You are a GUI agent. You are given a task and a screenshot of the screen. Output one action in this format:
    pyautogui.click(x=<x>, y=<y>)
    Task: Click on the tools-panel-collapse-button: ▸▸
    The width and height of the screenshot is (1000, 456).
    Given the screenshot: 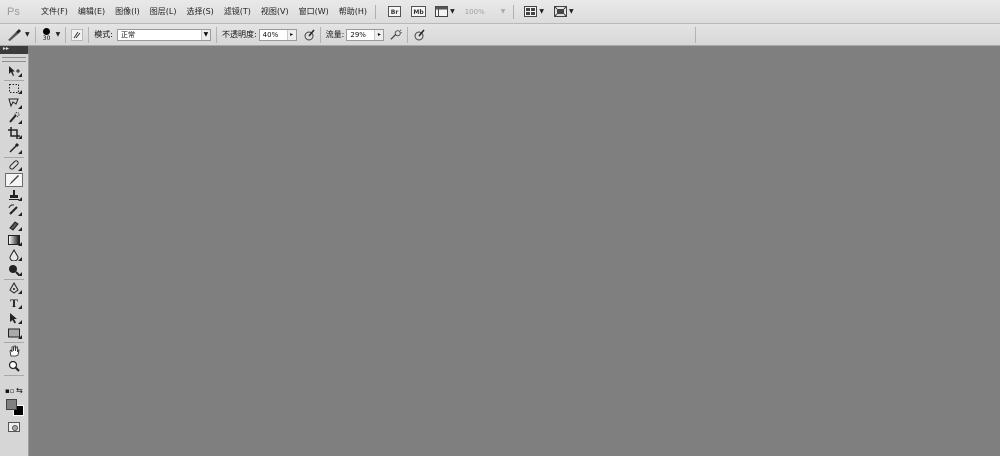 What is the action you would take?
    pyautogui.click(x=14, y=49)
    